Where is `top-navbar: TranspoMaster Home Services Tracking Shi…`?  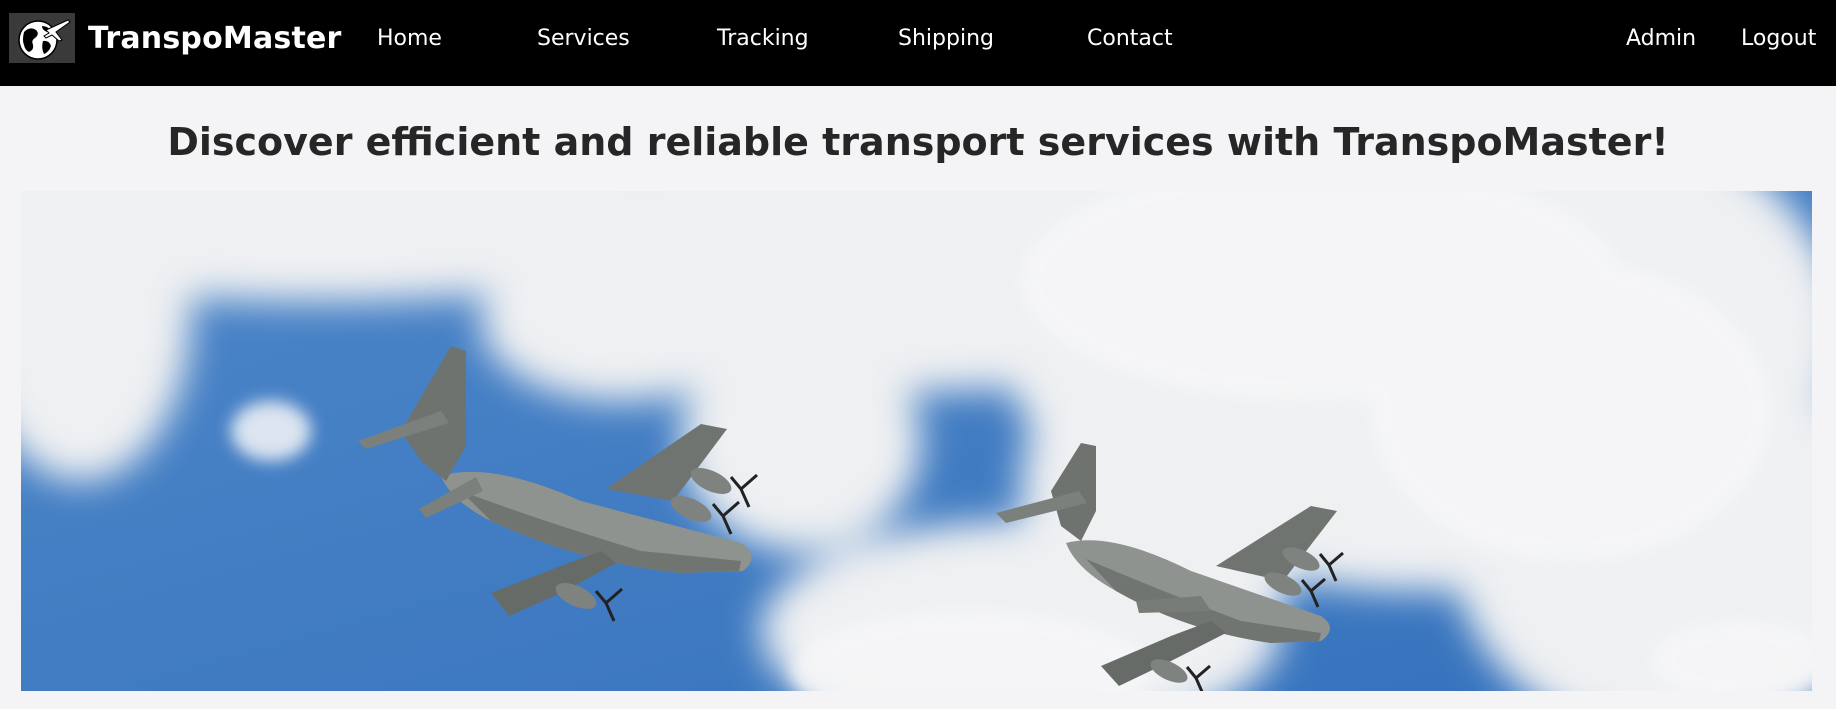 top-navbar: TranspoMaster Home Services Tracking Shi… is located at coordinates (918, 43).